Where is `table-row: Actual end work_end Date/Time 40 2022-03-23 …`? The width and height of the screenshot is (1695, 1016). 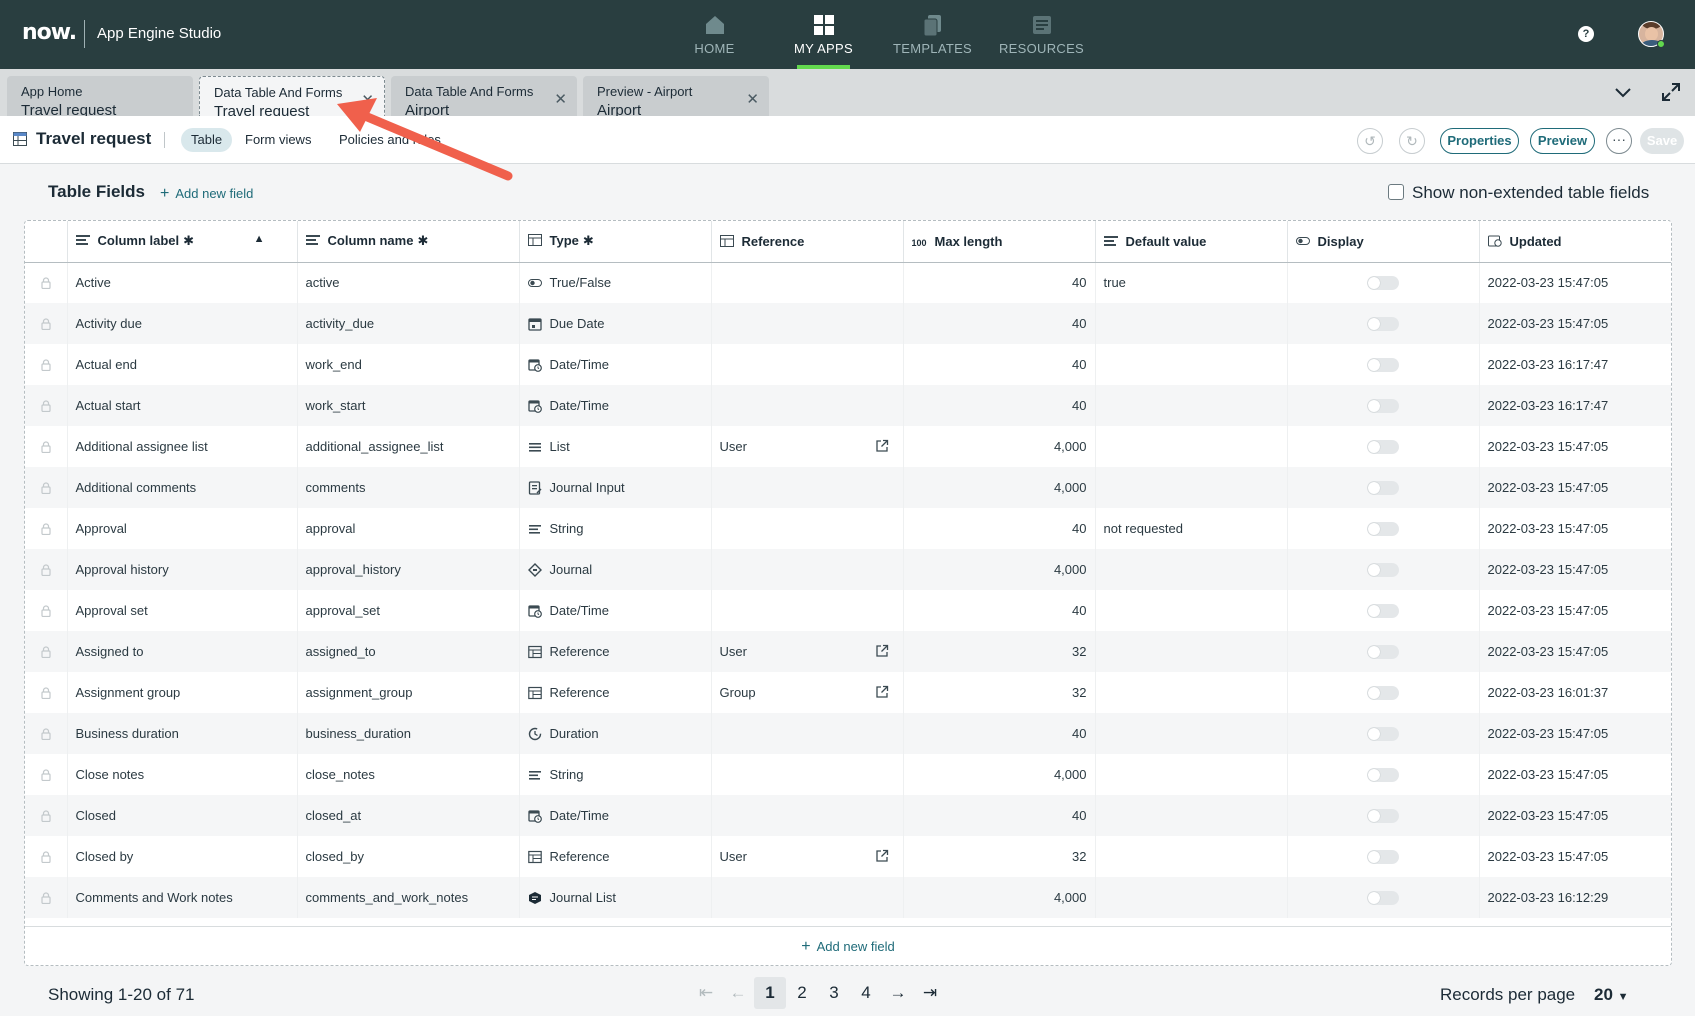 table-row: Actual end work_end Date/Time 40 2022-03-23 … is located at coordinates (848, 364).